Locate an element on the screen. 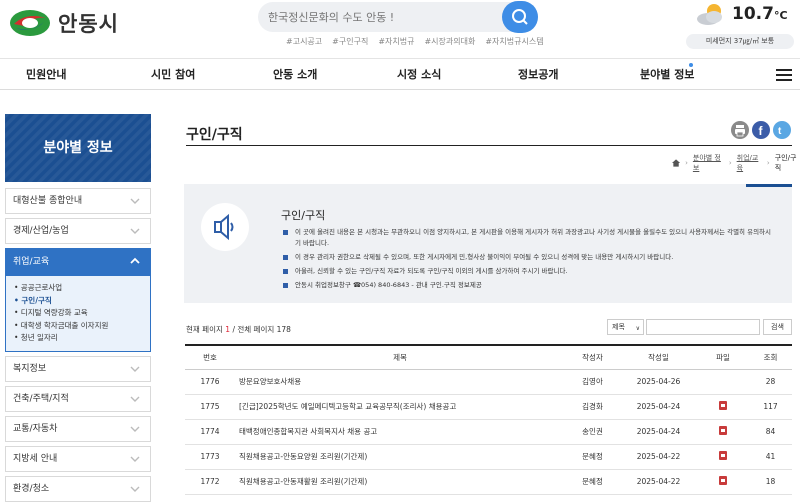  post-title-link: 직원채용공고-안동재활원 조리원(기간제) is located at coordinates (400, 482).